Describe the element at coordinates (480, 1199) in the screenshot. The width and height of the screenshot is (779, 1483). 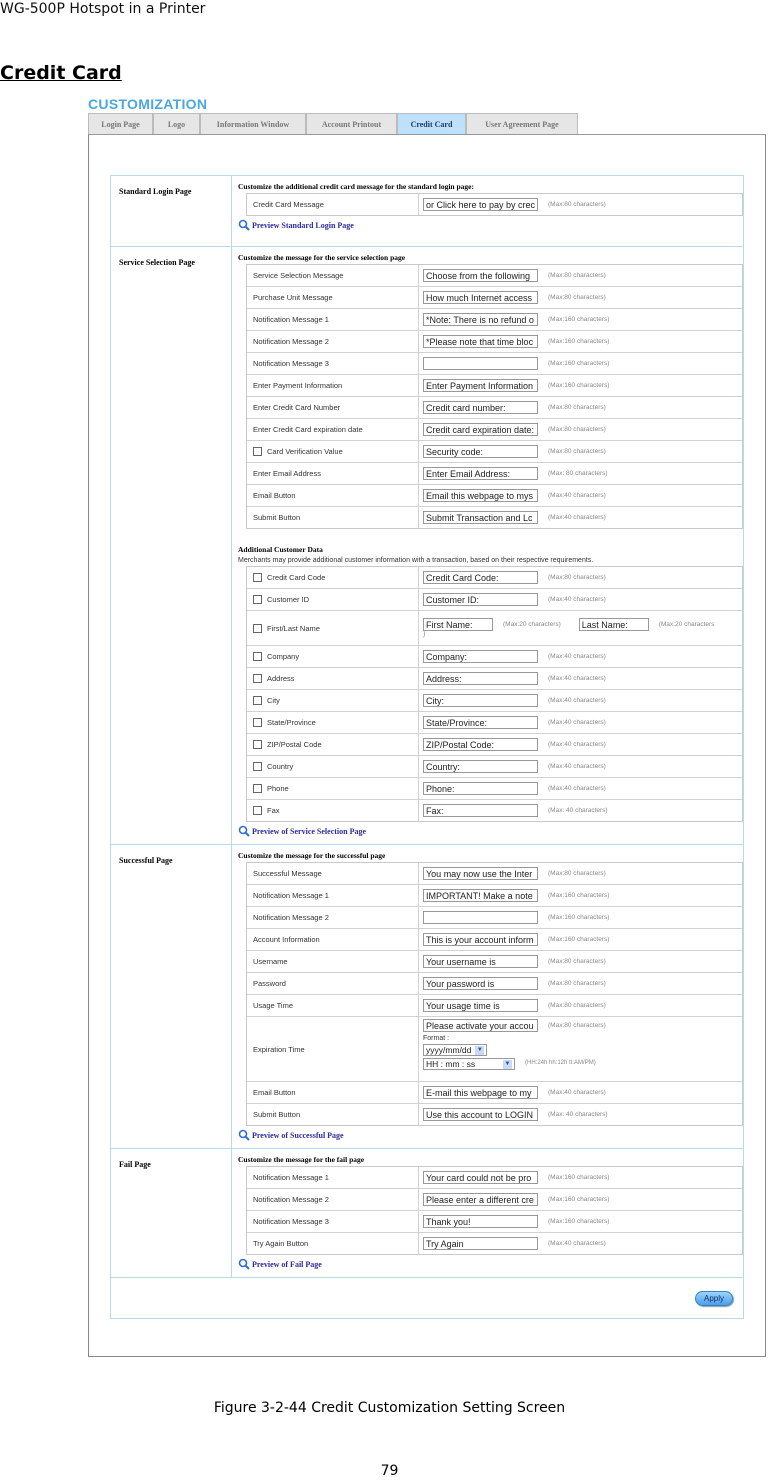
I see `field-input: Please enter a different cre` at that location.